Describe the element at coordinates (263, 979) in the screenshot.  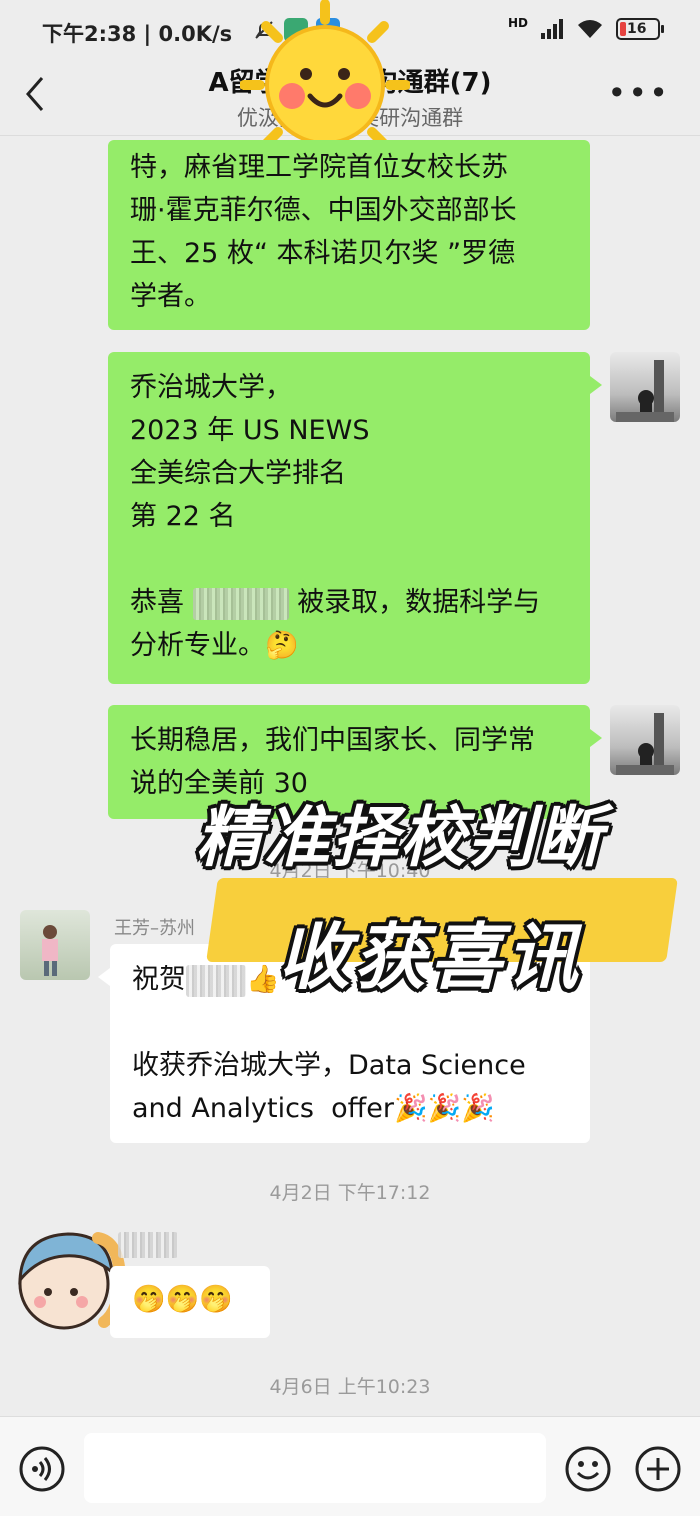
I see `thumbs-up-emoji-icon: 👍` at that location.